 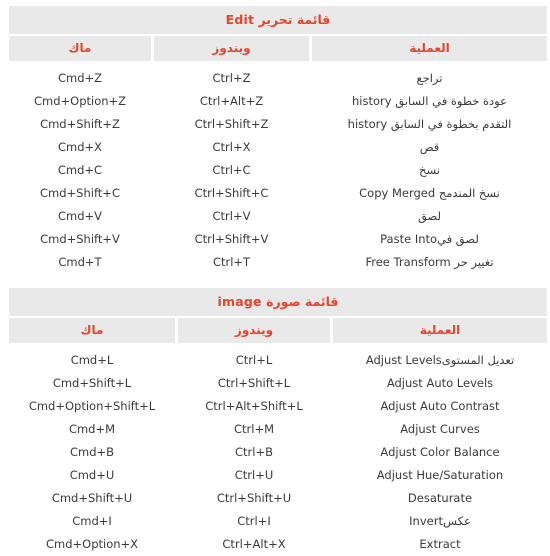 What do you see at coordinates (231, 216) in the screenshot?
I see `cell-windows: Ctrl+V` at bounding box center [231, 216].